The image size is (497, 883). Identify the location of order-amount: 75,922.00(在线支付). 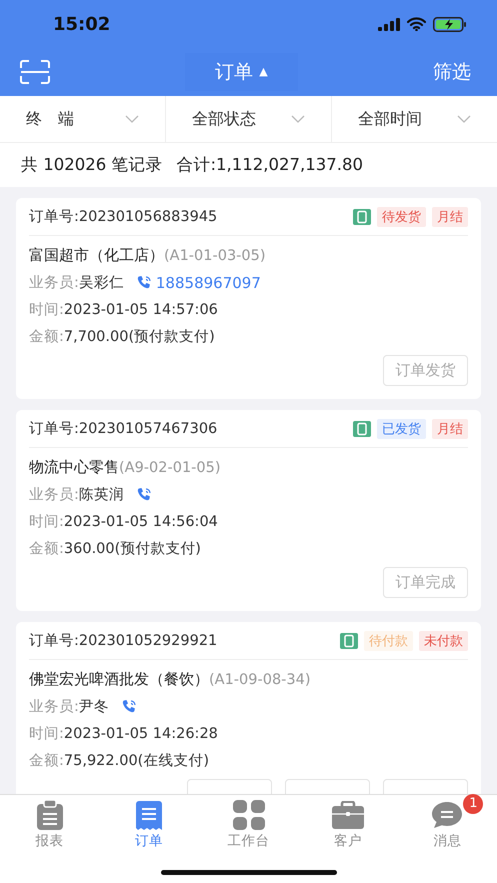
(137, 761).